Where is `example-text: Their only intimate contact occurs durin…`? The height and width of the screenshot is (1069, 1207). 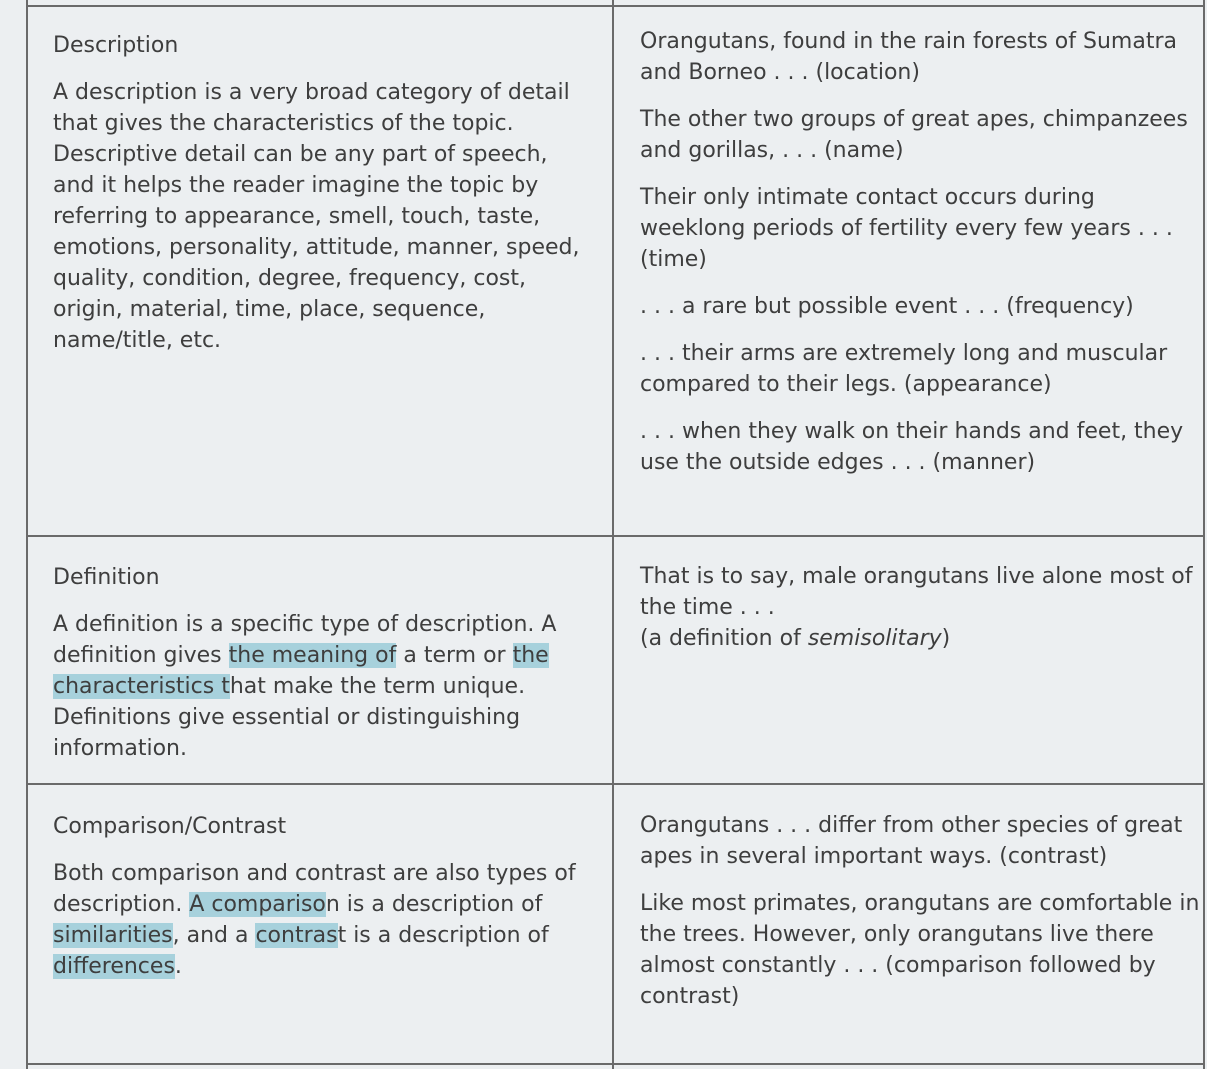 example-text: Their only intimate contact occurs durin… is located at coordinates (906, 228).